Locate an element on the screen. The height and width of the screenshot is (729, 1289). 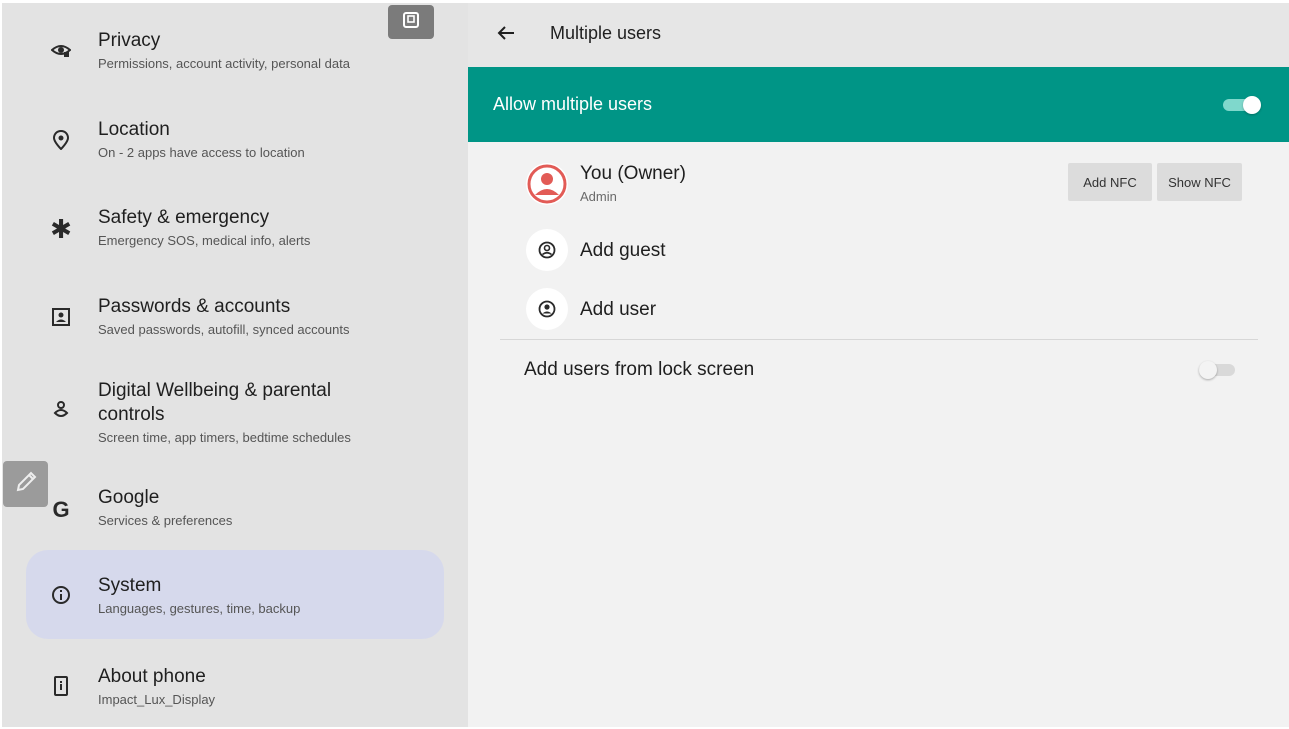
show-nfc-button: Show NFC is located at coordinates (1199, 182).